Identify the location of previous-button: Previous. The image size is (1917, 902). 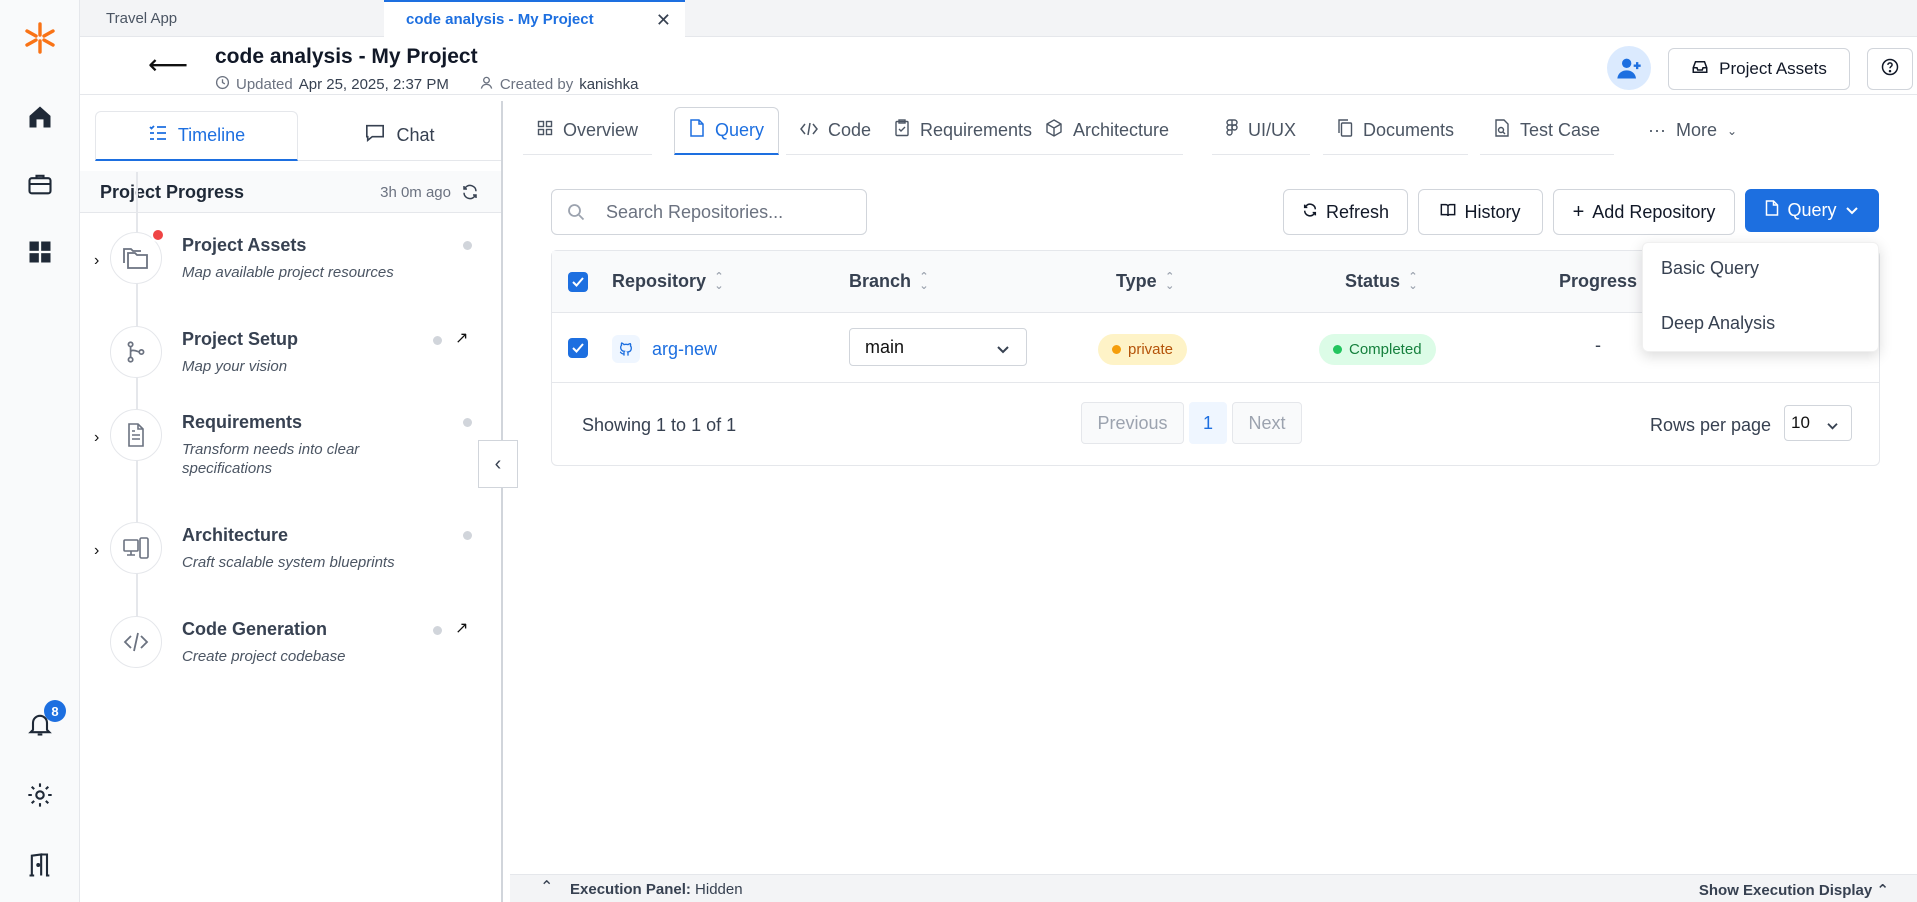
(1132, 423).